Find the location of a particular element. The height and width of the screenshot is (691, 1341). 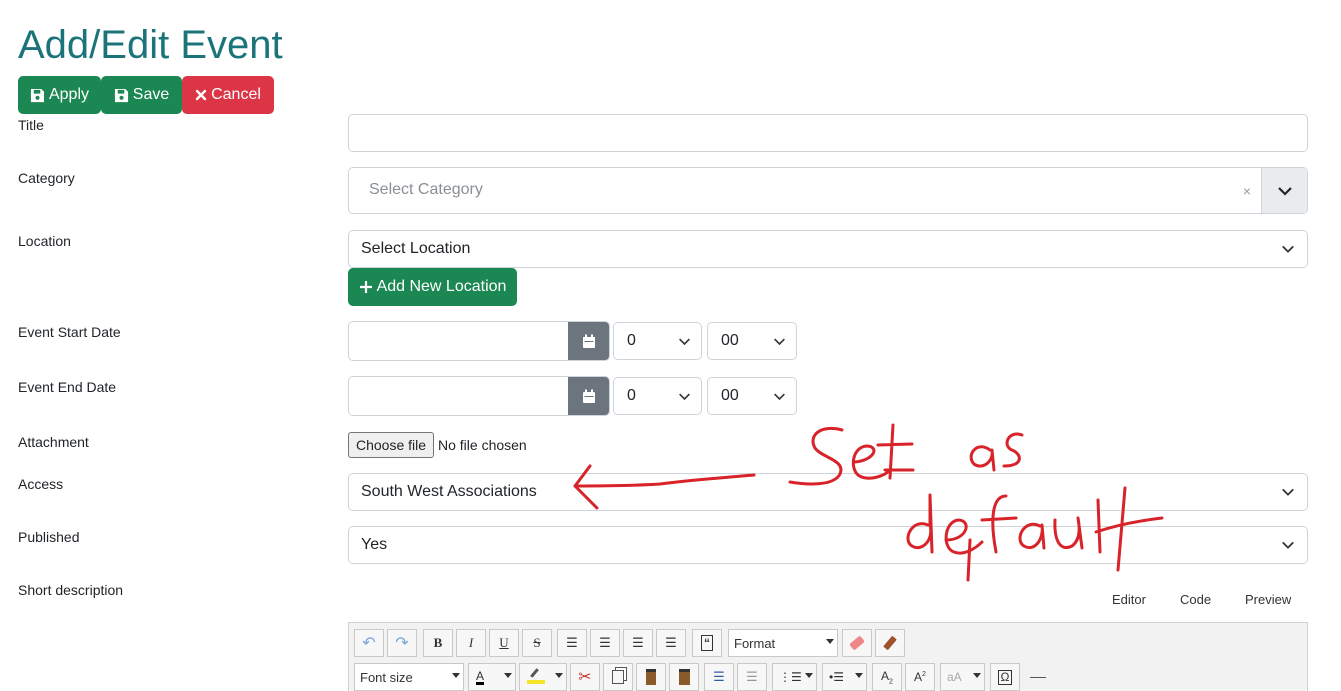

cut-icon: ✂ is located at coordinates (585, 677).